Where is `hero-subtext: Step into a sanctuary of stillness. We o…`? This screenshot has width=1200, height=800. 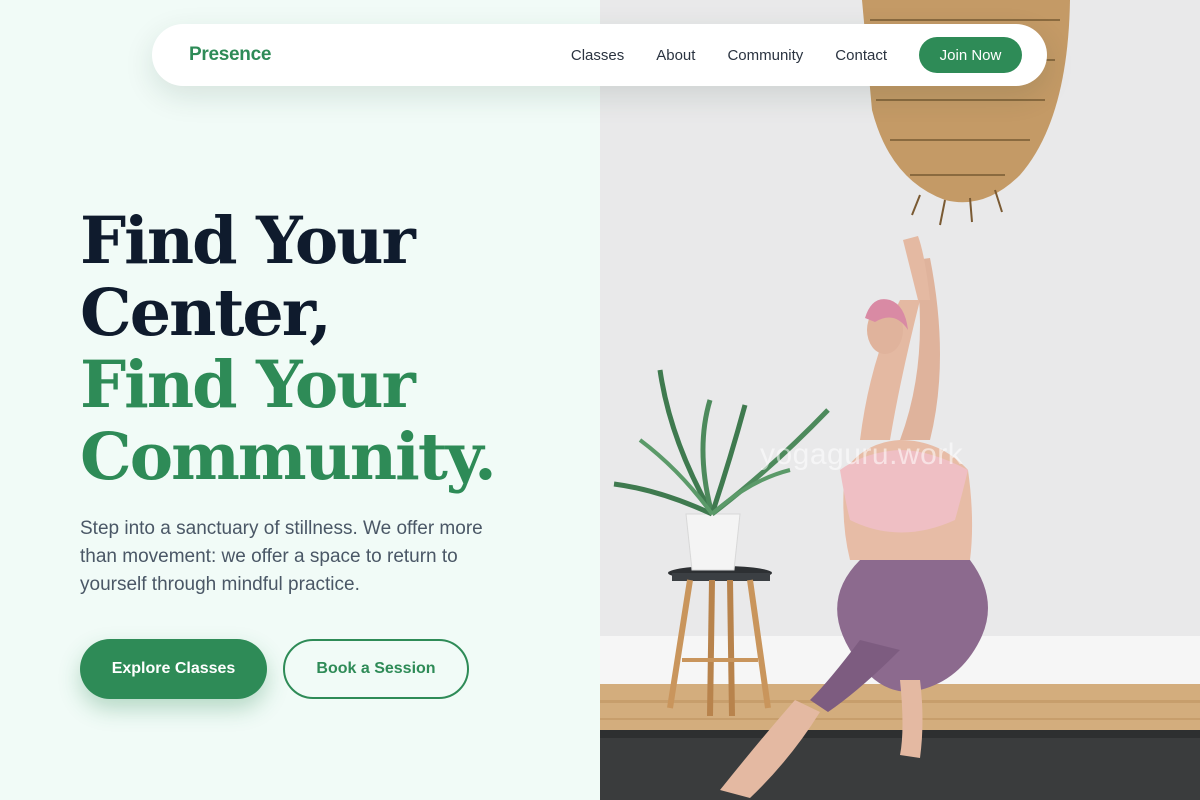
hero-subtext: Step into a sanctuary of stillness. We o… is located at coordinates (281, 556).